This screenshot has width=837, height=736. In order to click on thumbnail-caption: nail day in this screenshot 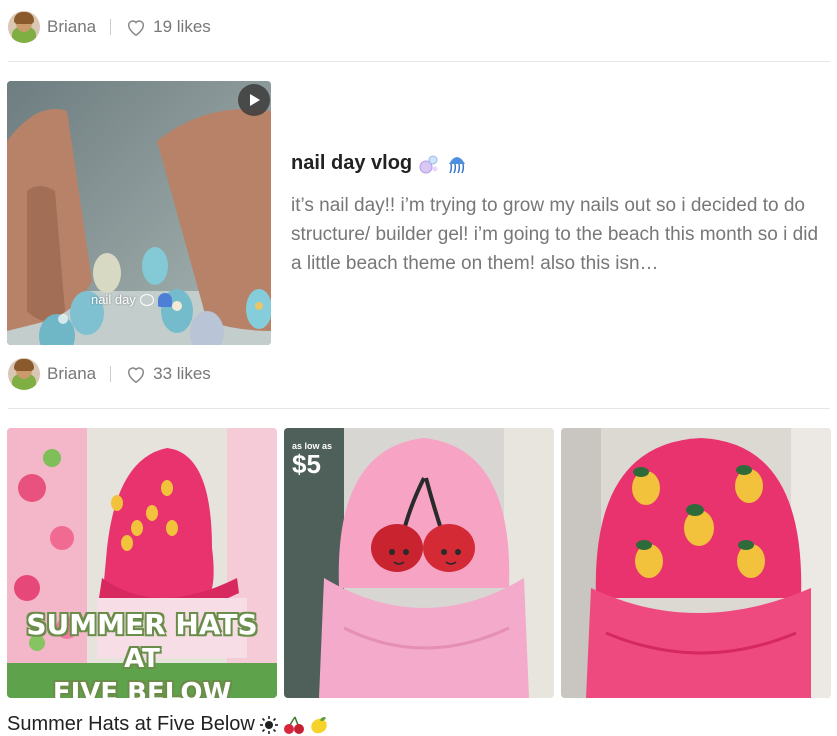, I will do `click(131, 299)`.